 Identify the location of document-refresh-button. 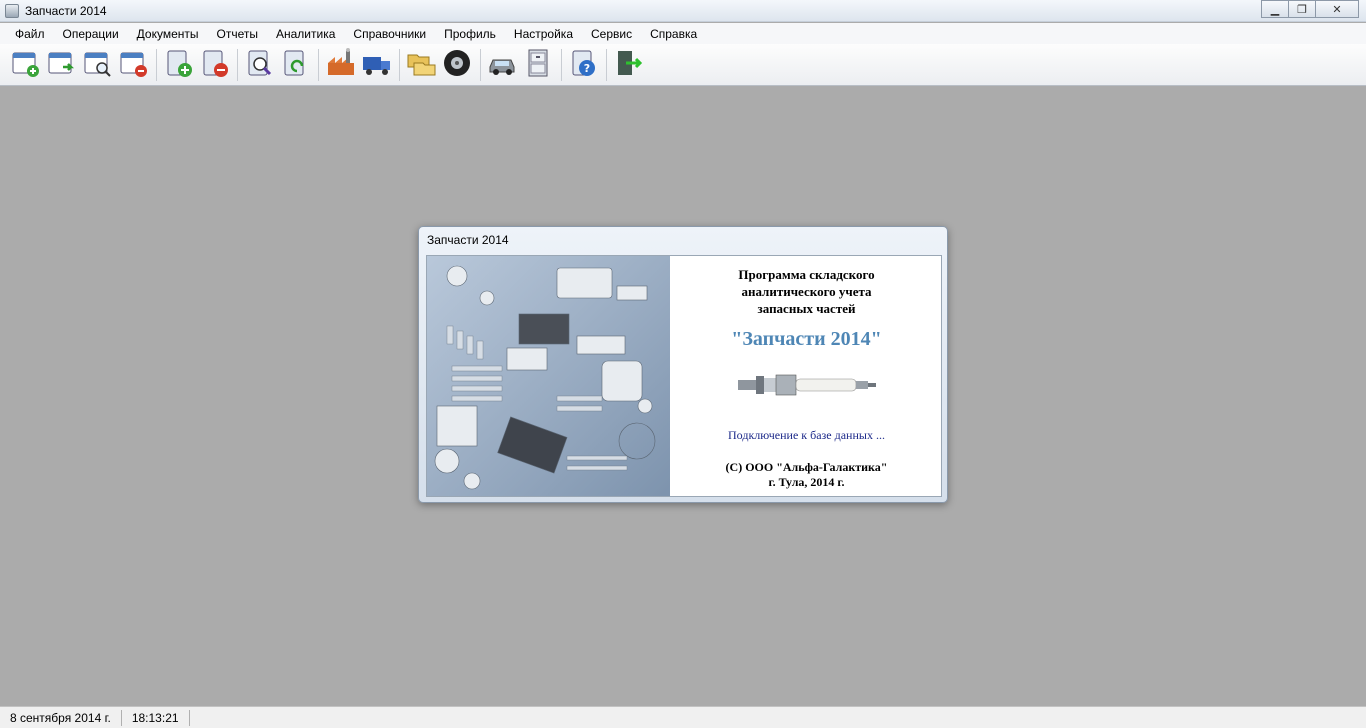
(295, 65).